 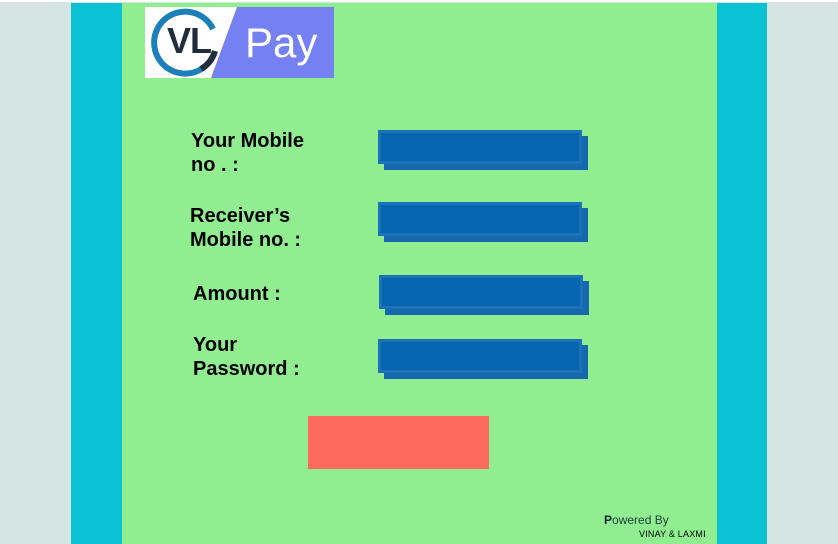 I want to click on your-mobile-input, so click(x=480, y=147).